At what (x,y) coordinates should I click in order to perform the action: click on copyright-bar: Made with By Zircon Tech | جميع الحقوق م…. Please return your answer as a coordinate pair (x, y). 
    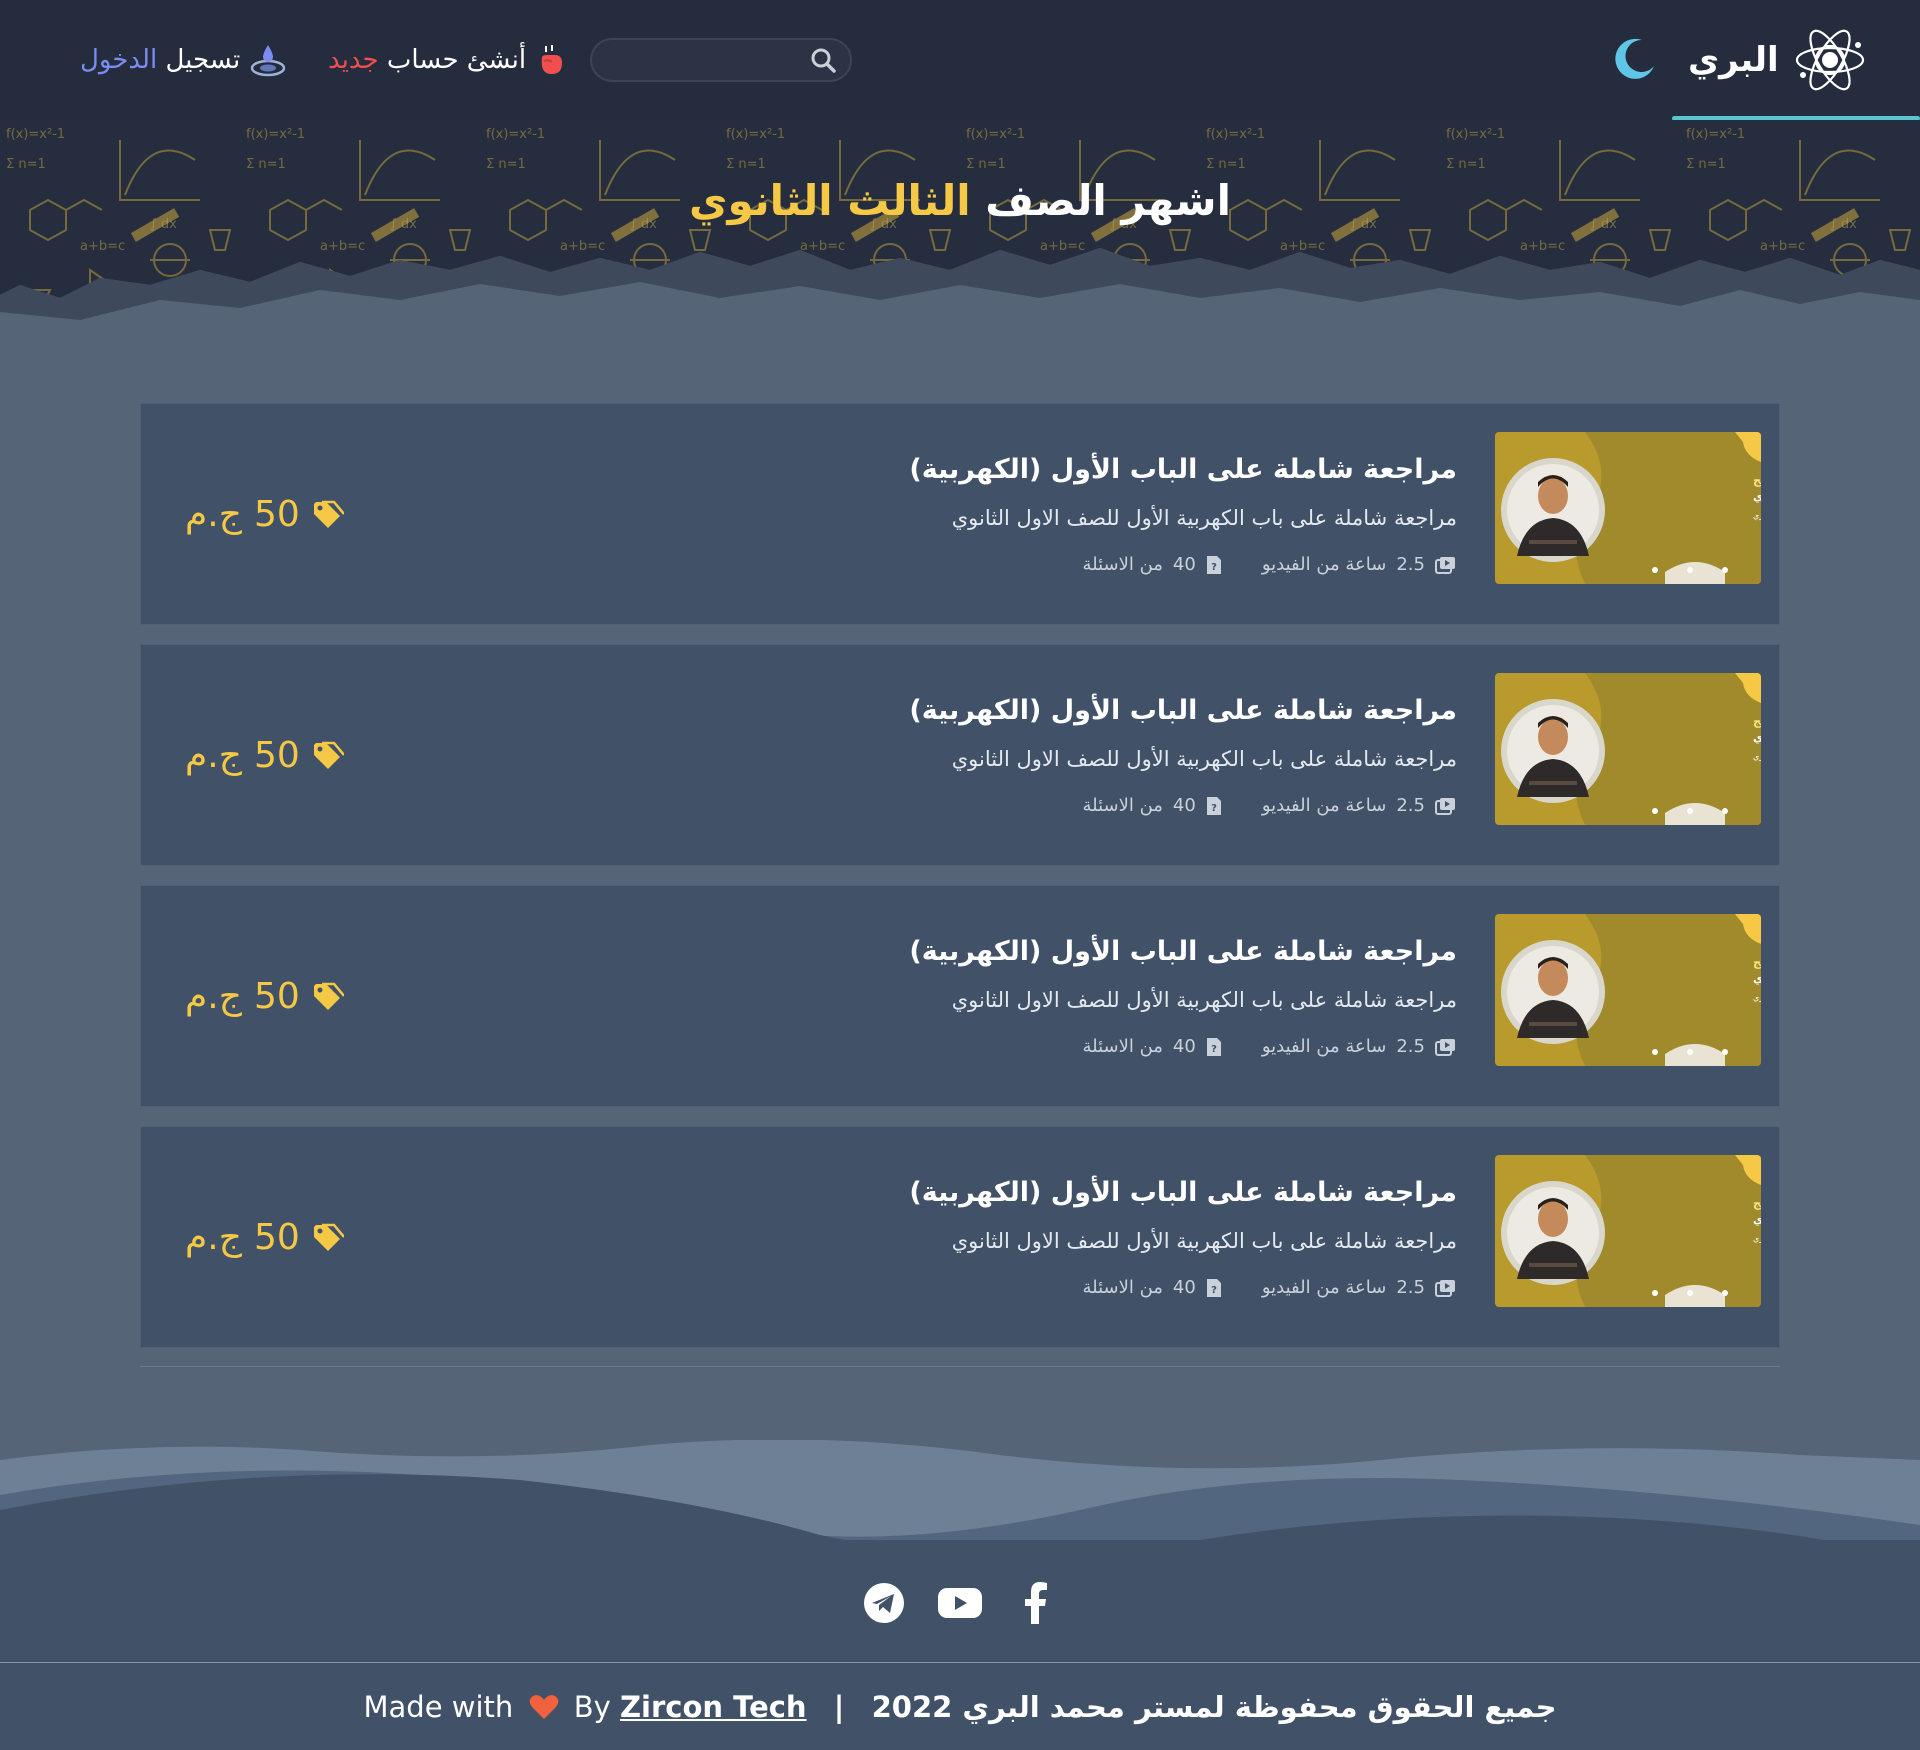
    Looking at the image, I should click on (960, 1707).